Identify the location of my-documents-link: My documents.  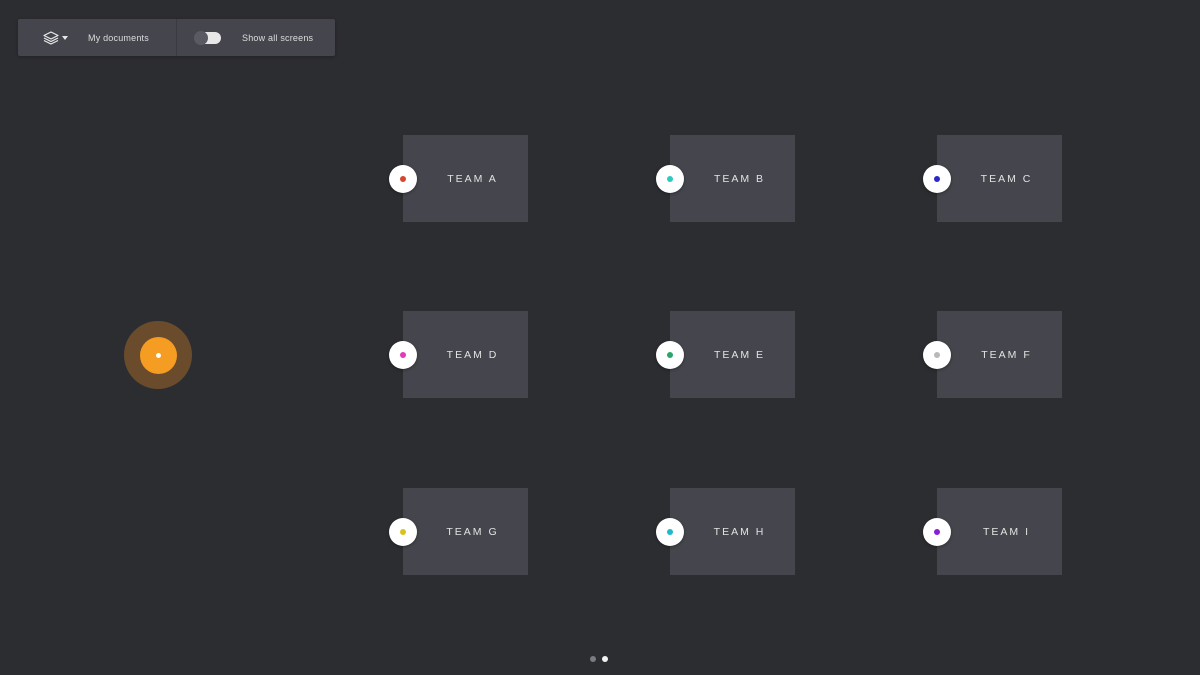
(118, 38).